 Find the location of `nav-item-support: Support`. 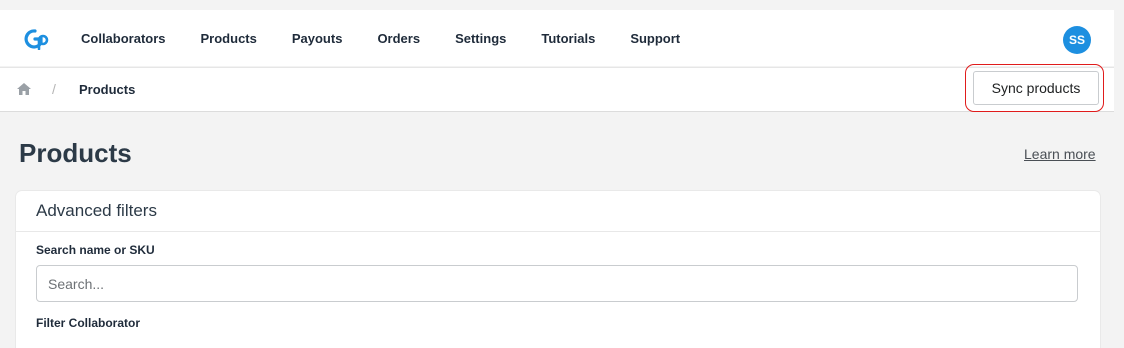

nav-item-support: Support is located at coordinates (655, 38).